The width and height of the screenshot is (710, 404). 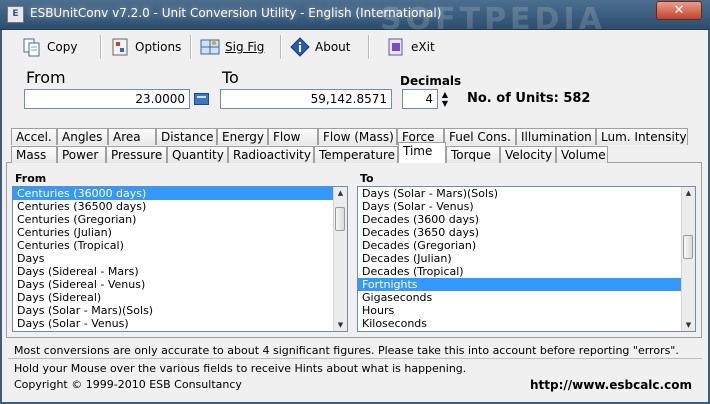 I want to click on close-button: ✕, so click(x=679, y=10).